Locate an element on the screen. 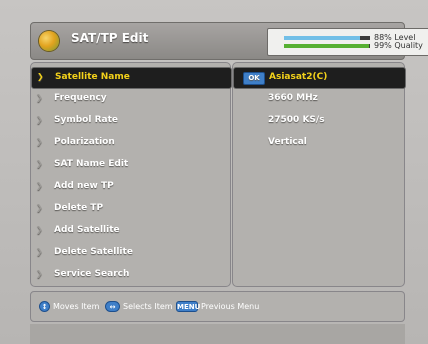 The image size is (428, 344). menu-item-label: Add Satellite is located at coordinates (87, 230).